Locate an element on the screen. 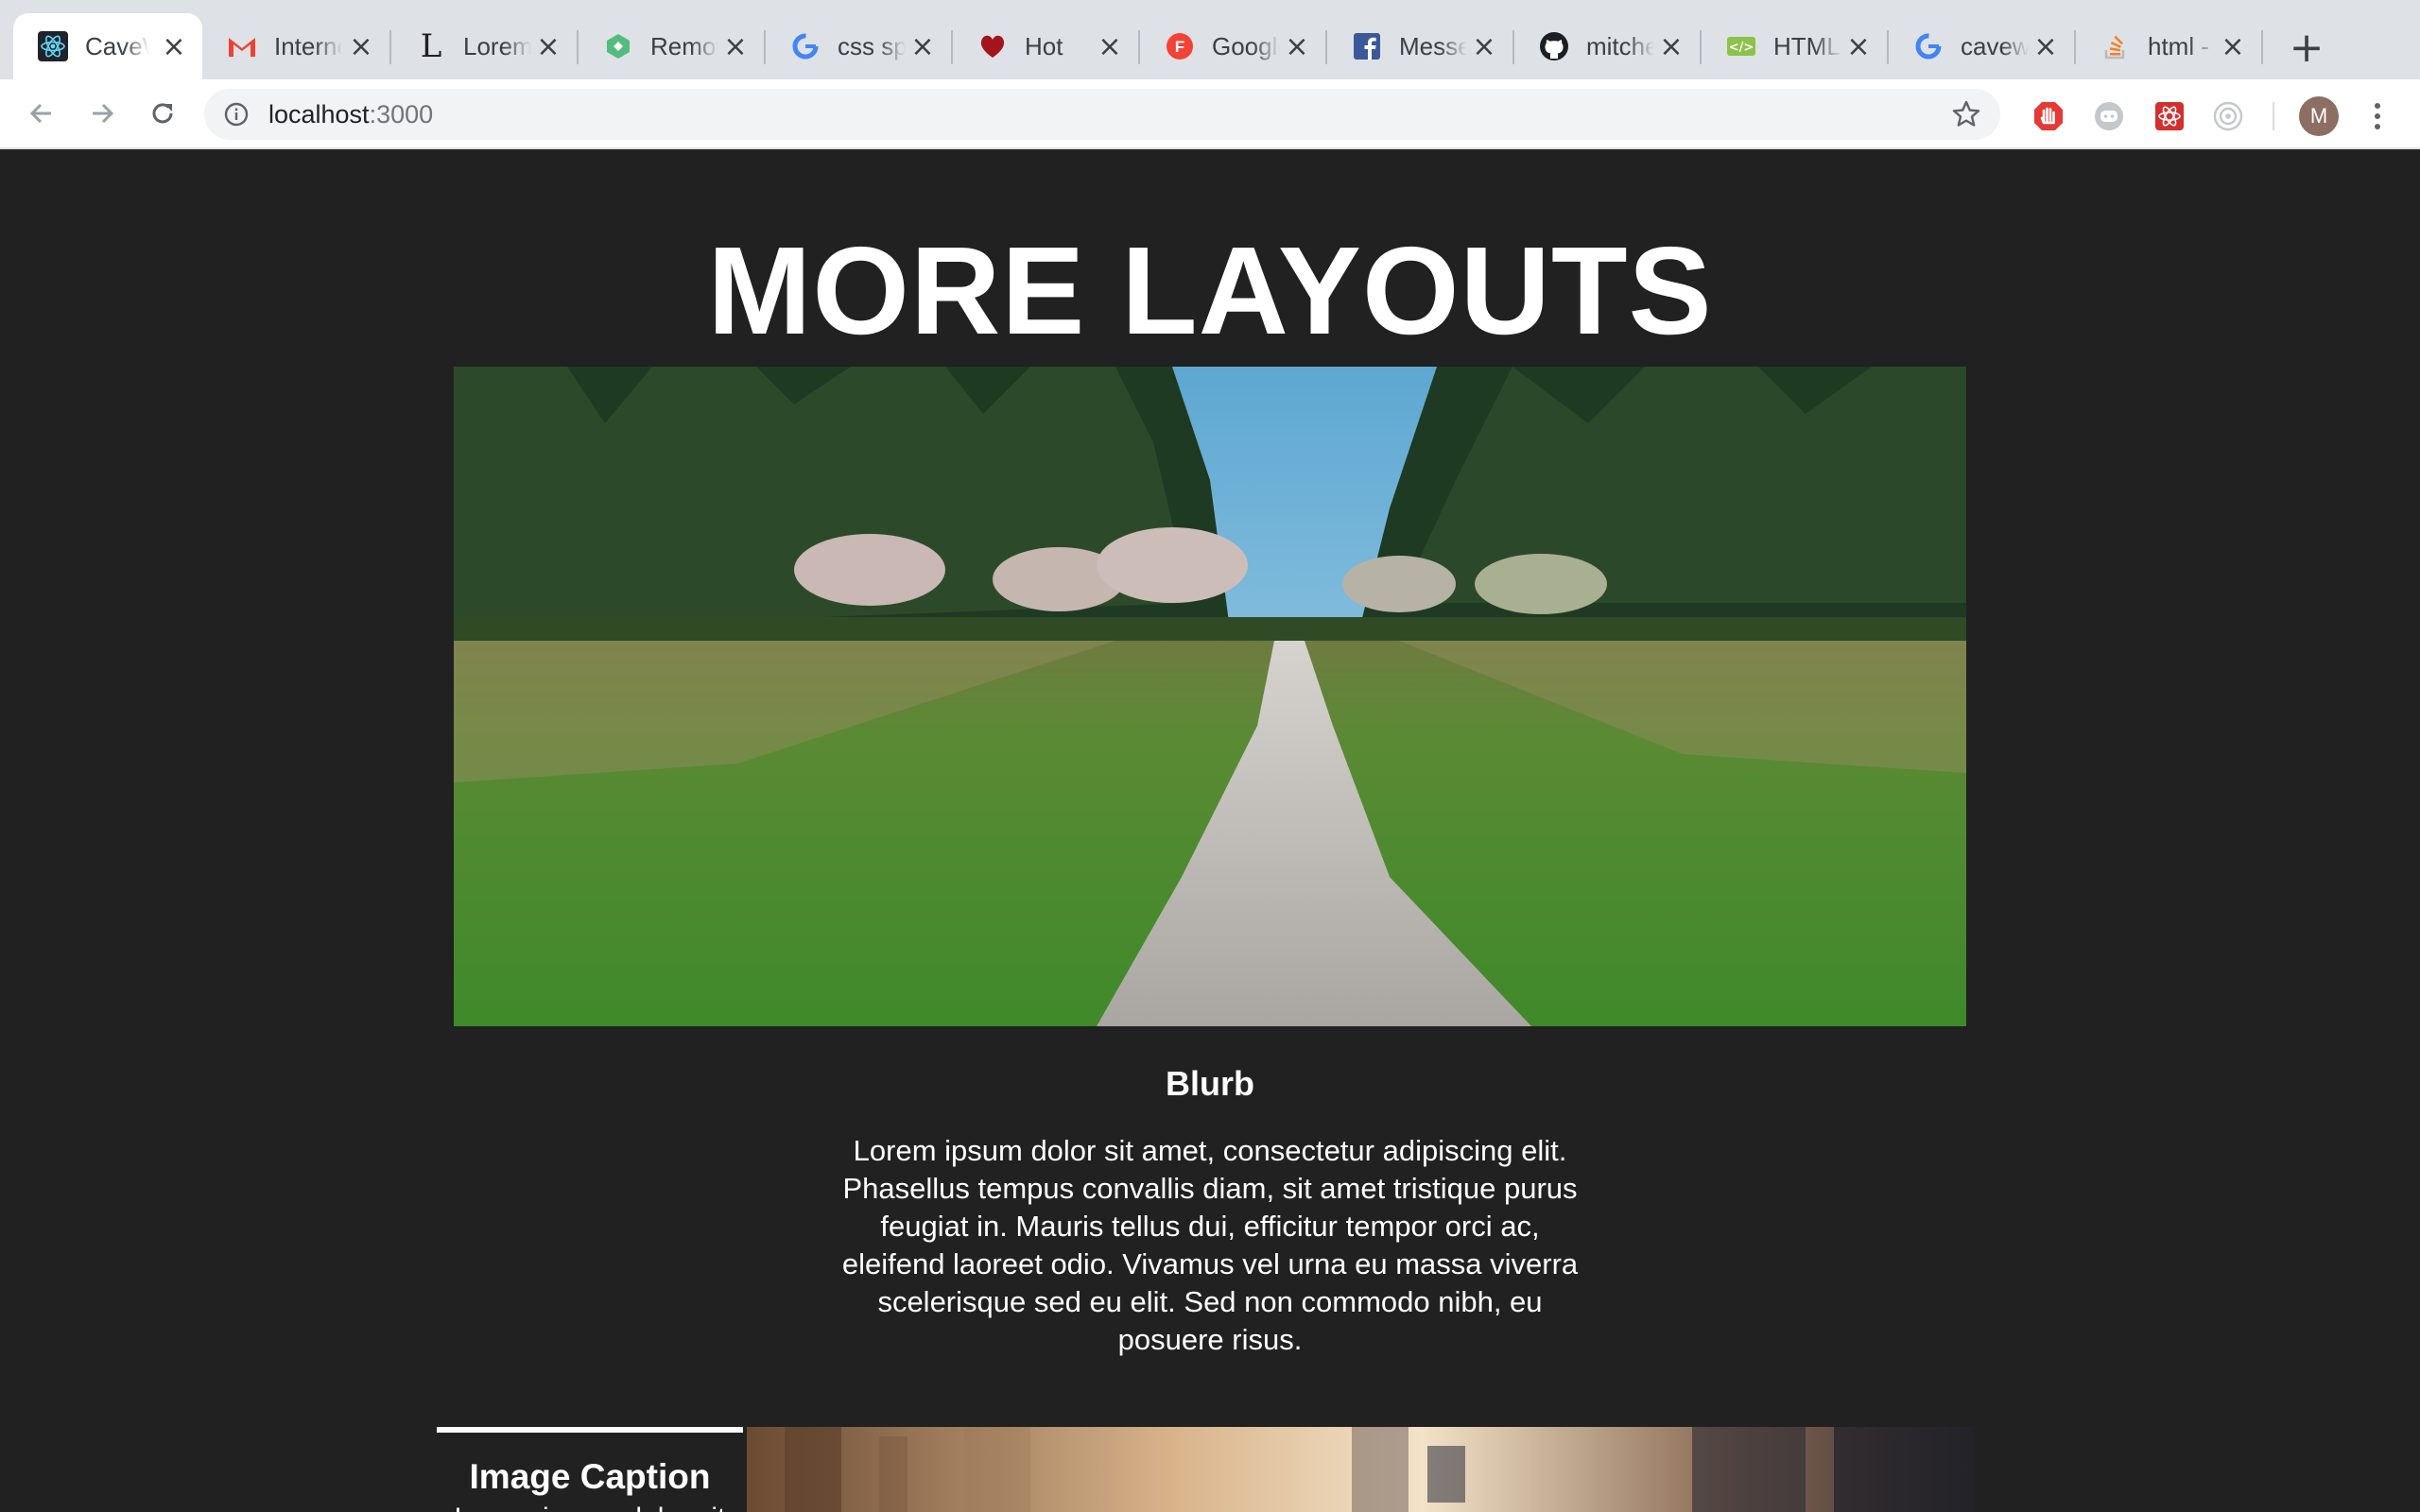 This screenshot has height=1512, width=2420. tab-title: mitchell is located at coordinates (1620, 45).